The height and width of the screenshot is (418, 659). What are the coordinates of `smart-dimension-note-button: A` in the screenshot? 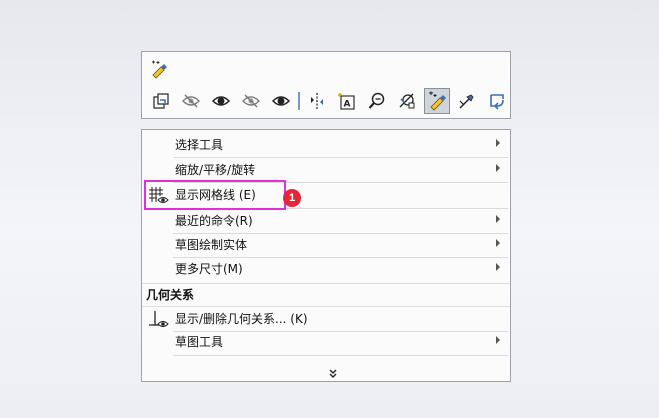 It's located at (347, 101).